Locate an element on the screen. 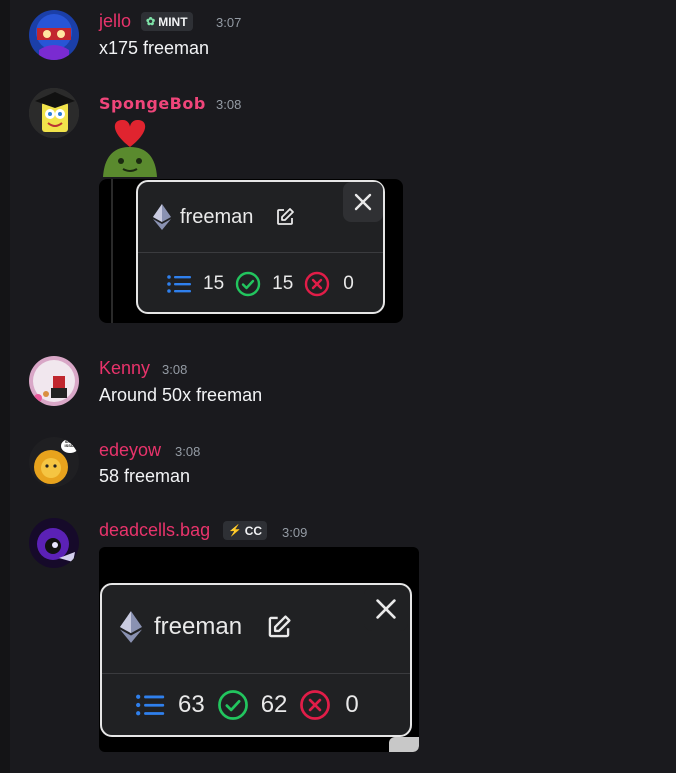 Image resolution: width=676 pixels, height=773 pixels. passed-count: 15 is located at coordinates (283, 283).